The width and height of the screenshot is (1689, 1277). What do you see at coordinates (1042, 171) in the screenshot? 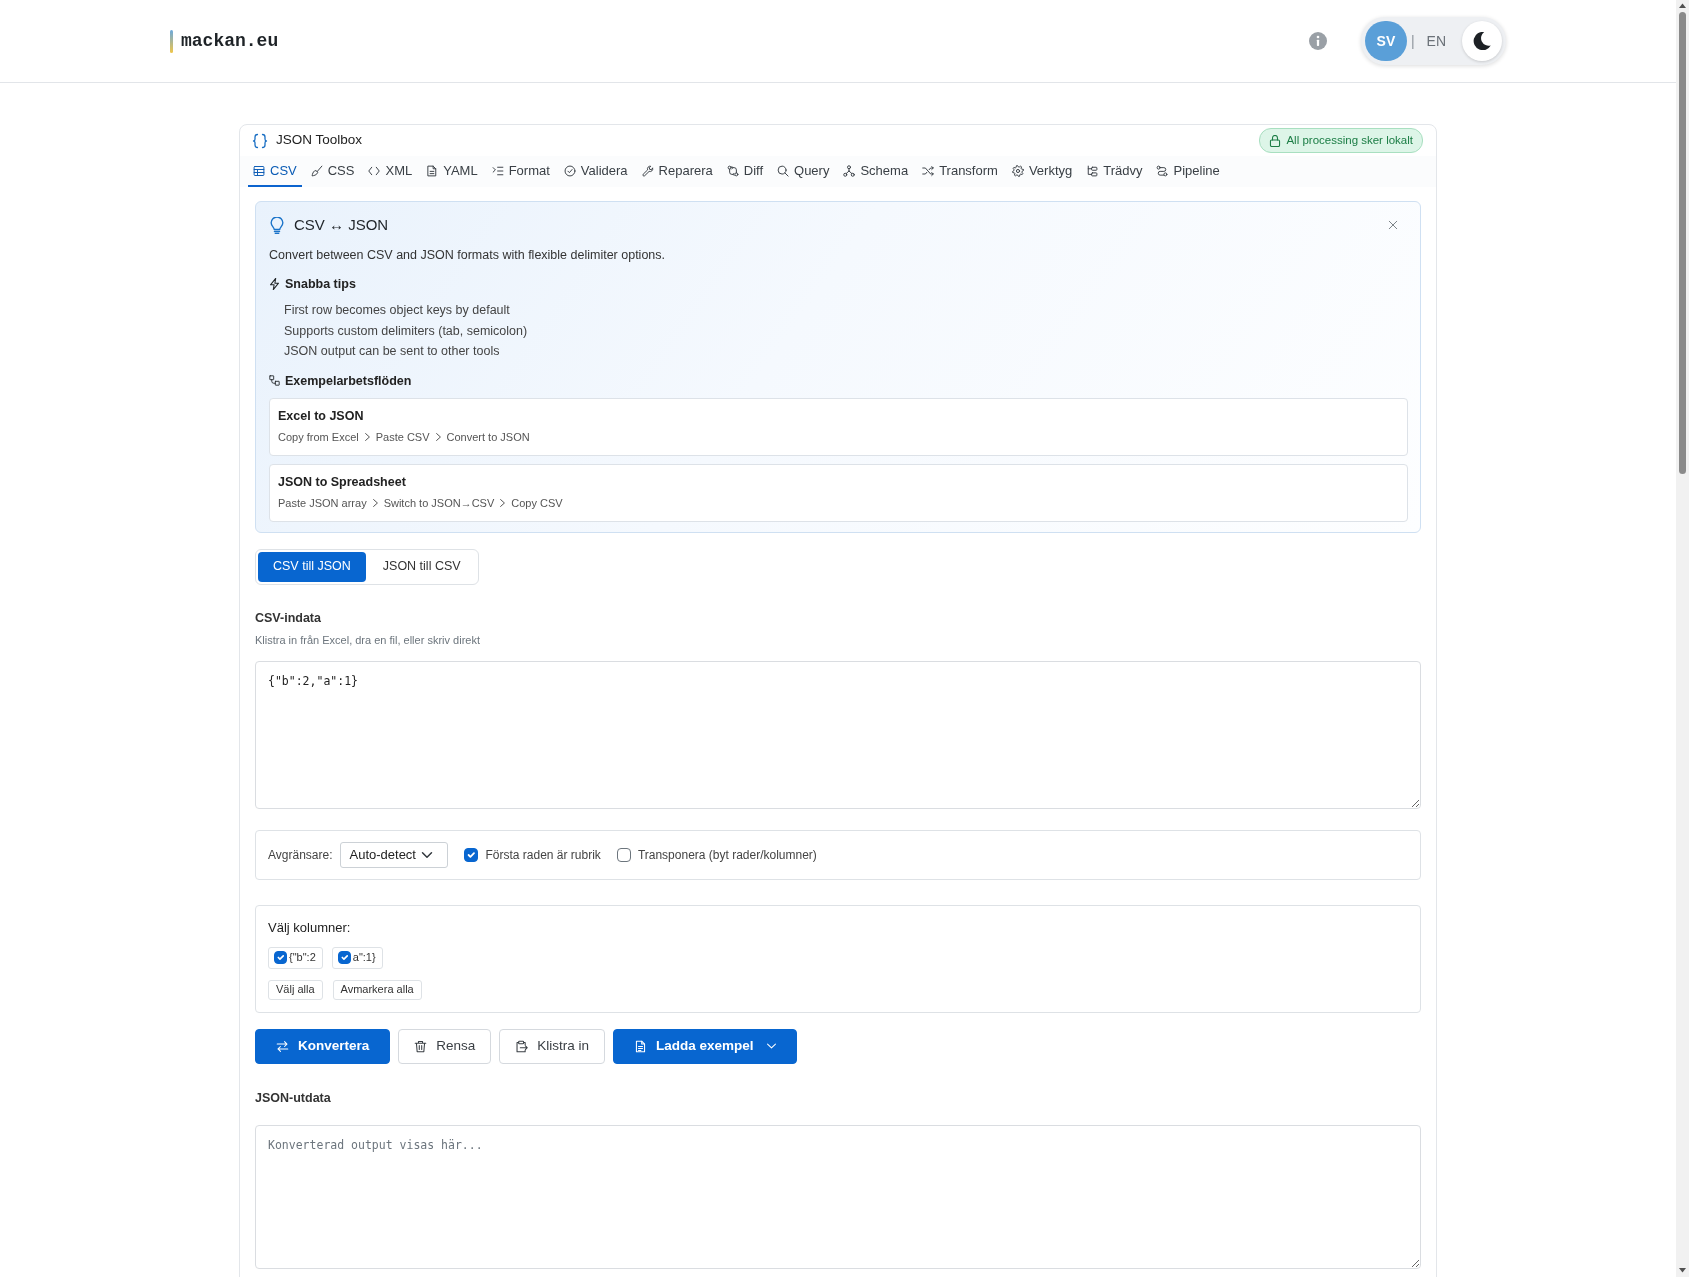
I see `tab: Verktyg` at bounding box center [1042, 171].